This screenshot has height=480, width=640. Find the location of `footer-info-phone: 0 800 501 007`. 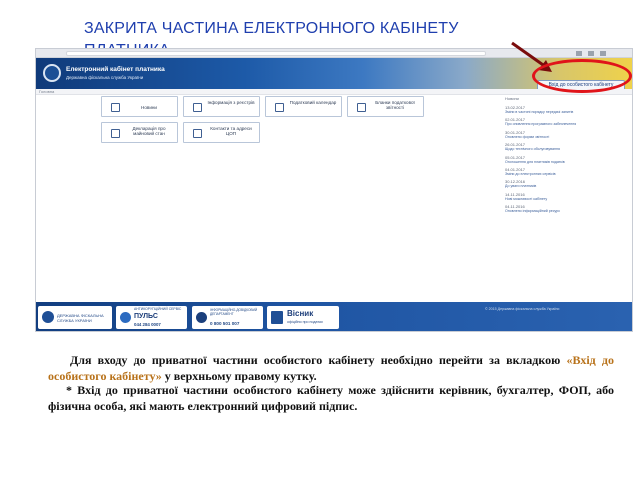

footer-info-phone: 0 800 501 007 is located at coordinates (225, 323).